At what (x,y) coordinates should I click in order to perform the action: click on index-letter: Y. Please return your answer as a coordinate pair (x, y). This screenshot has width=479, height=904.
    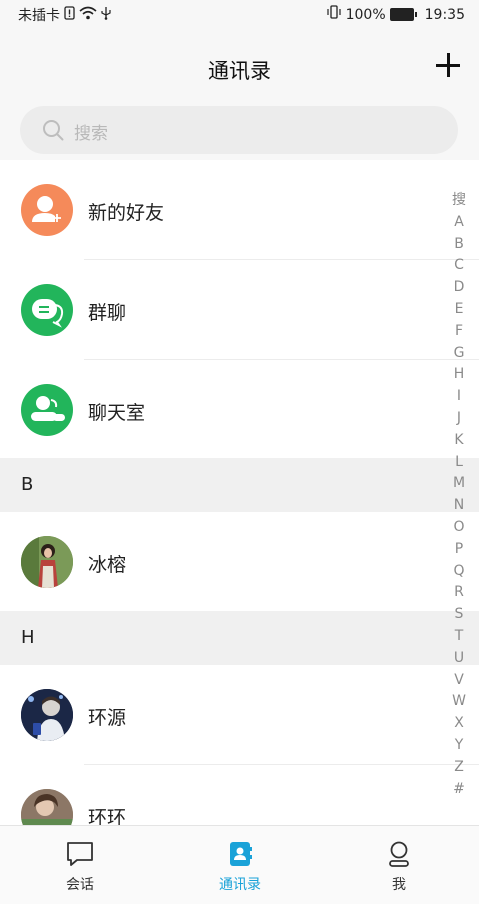
    Looking at the image, I should click on (459, 746).